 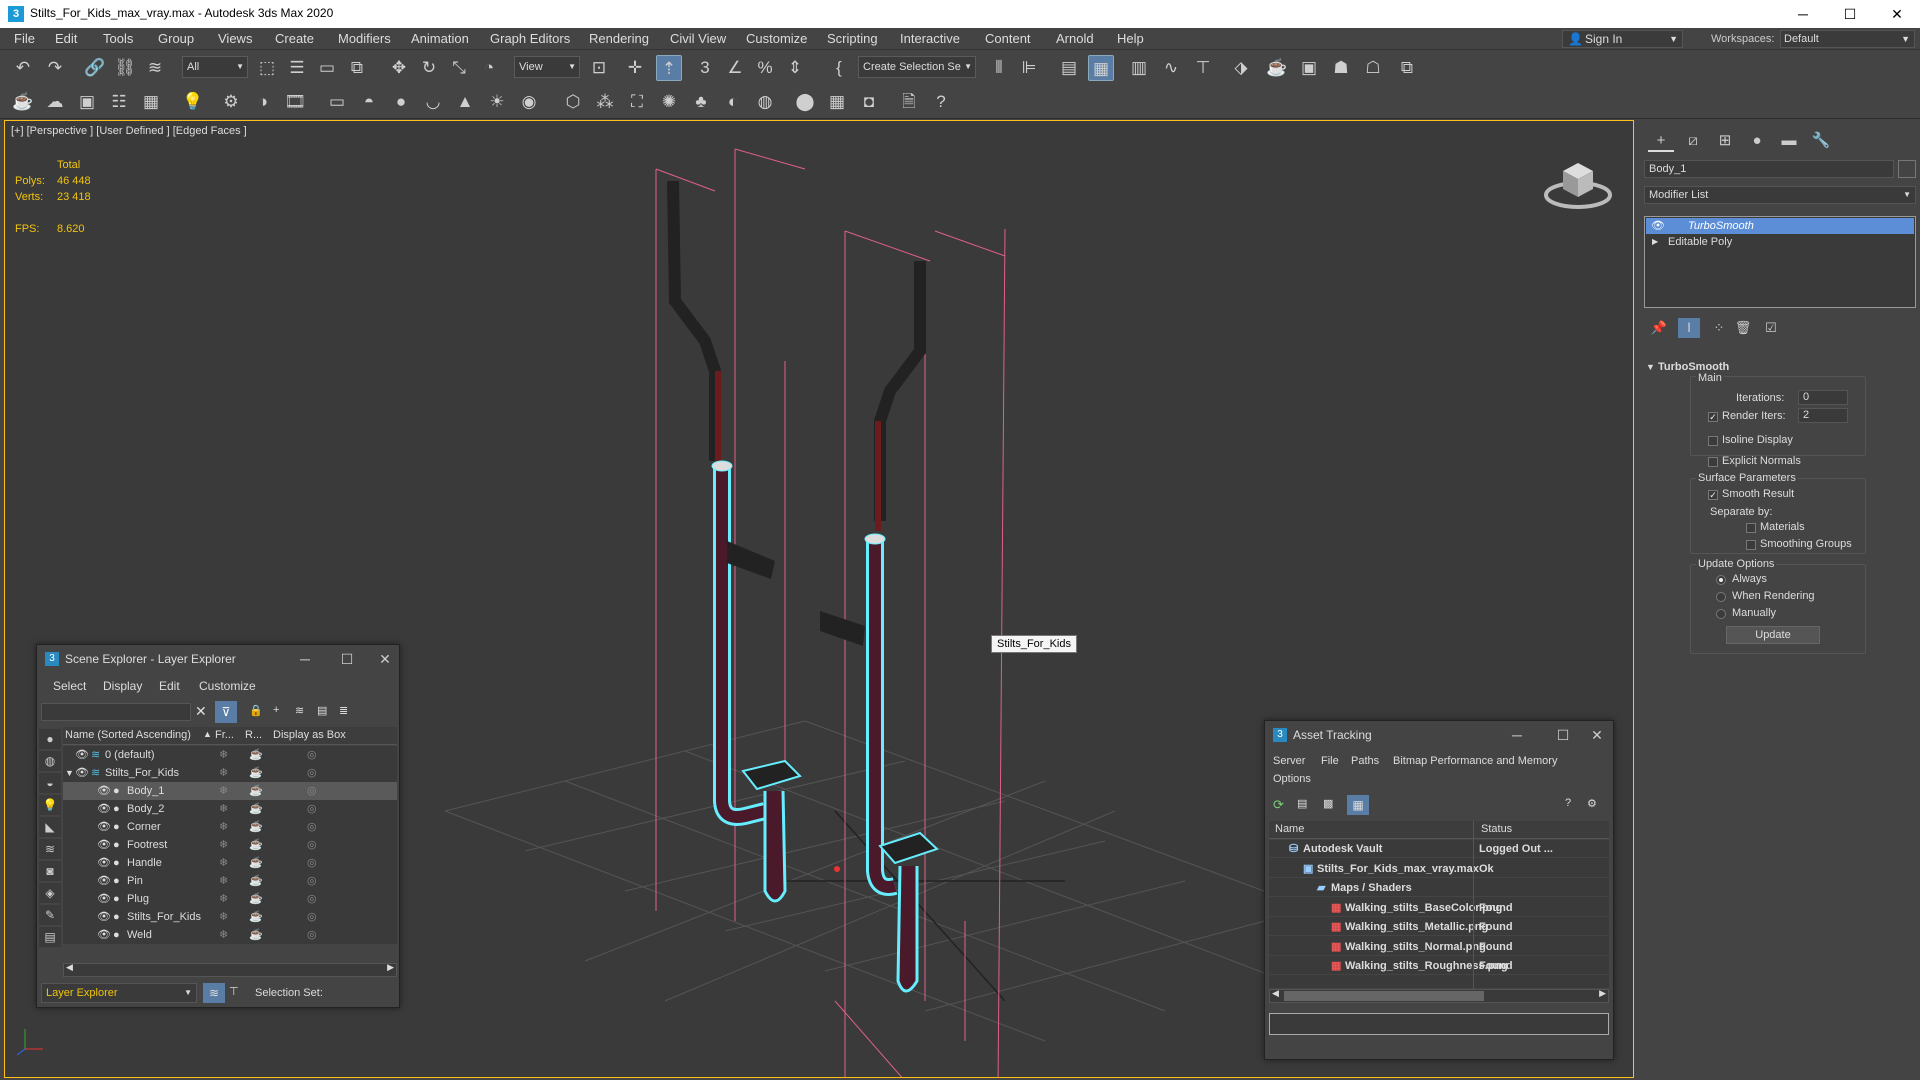 What do you see at coordinates (1292, 779) in the screenshot?
I see `menu-options: Options` at bounding box center [1292, 779].